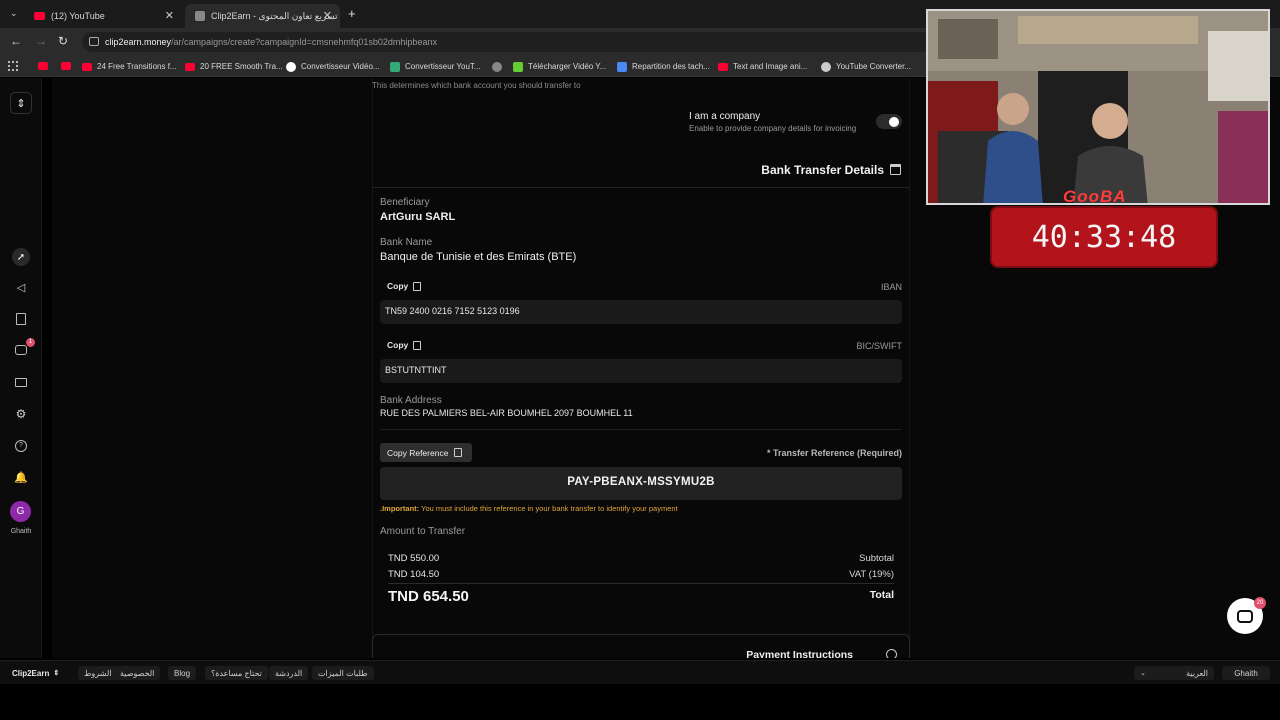  Describe the element at coordinates (414, 558) in the screenshot. I see `subtotal-value: TND 550.00` at that location.